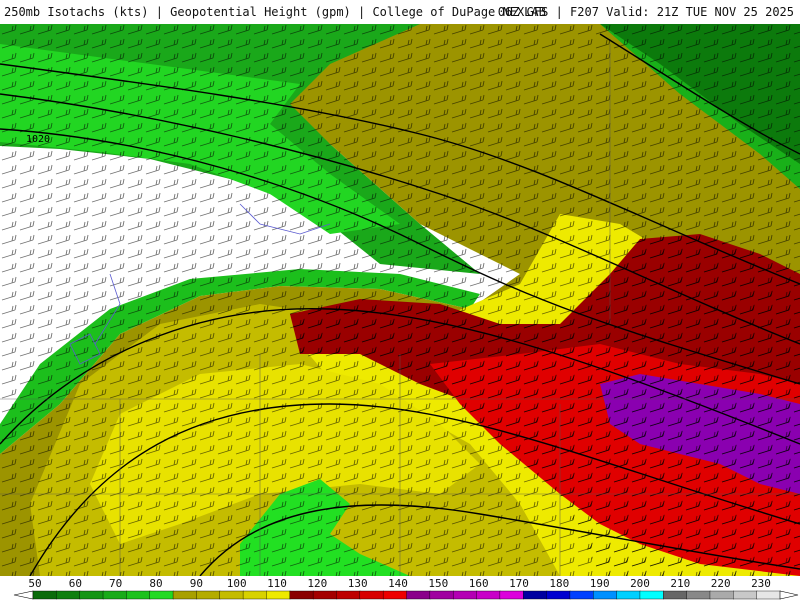 Image resolution: width=800 pixels, height=600 pixels. I want to click on colorbar-tick-50: 50, so click(35, 583).